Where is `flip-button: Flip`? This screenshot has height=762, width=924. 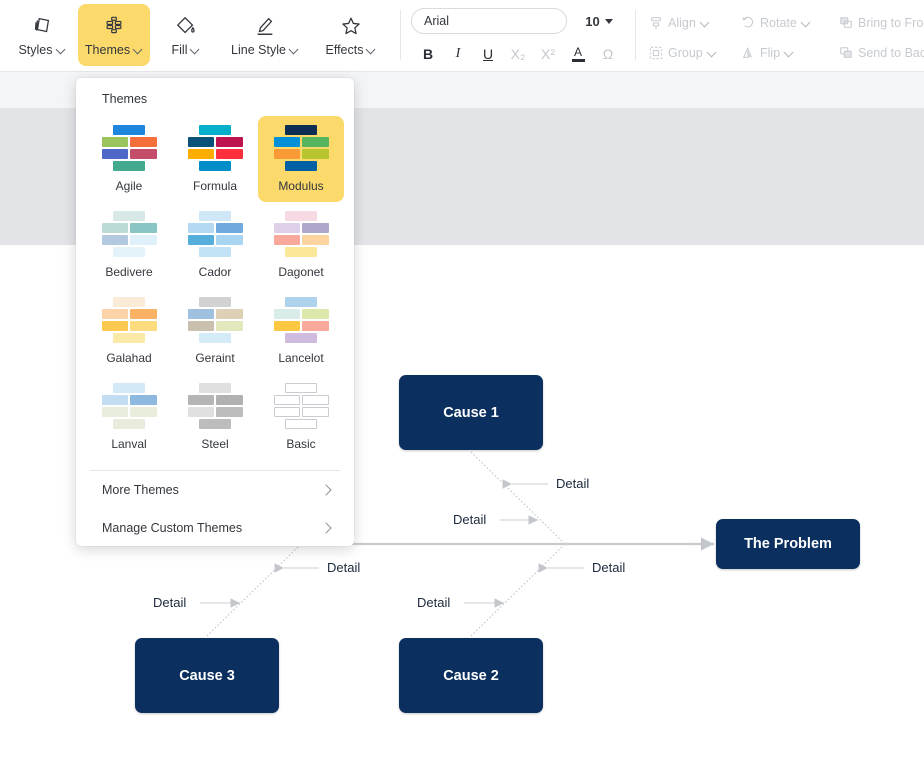 flip-button: Flip is located at coordinates (786, 53).